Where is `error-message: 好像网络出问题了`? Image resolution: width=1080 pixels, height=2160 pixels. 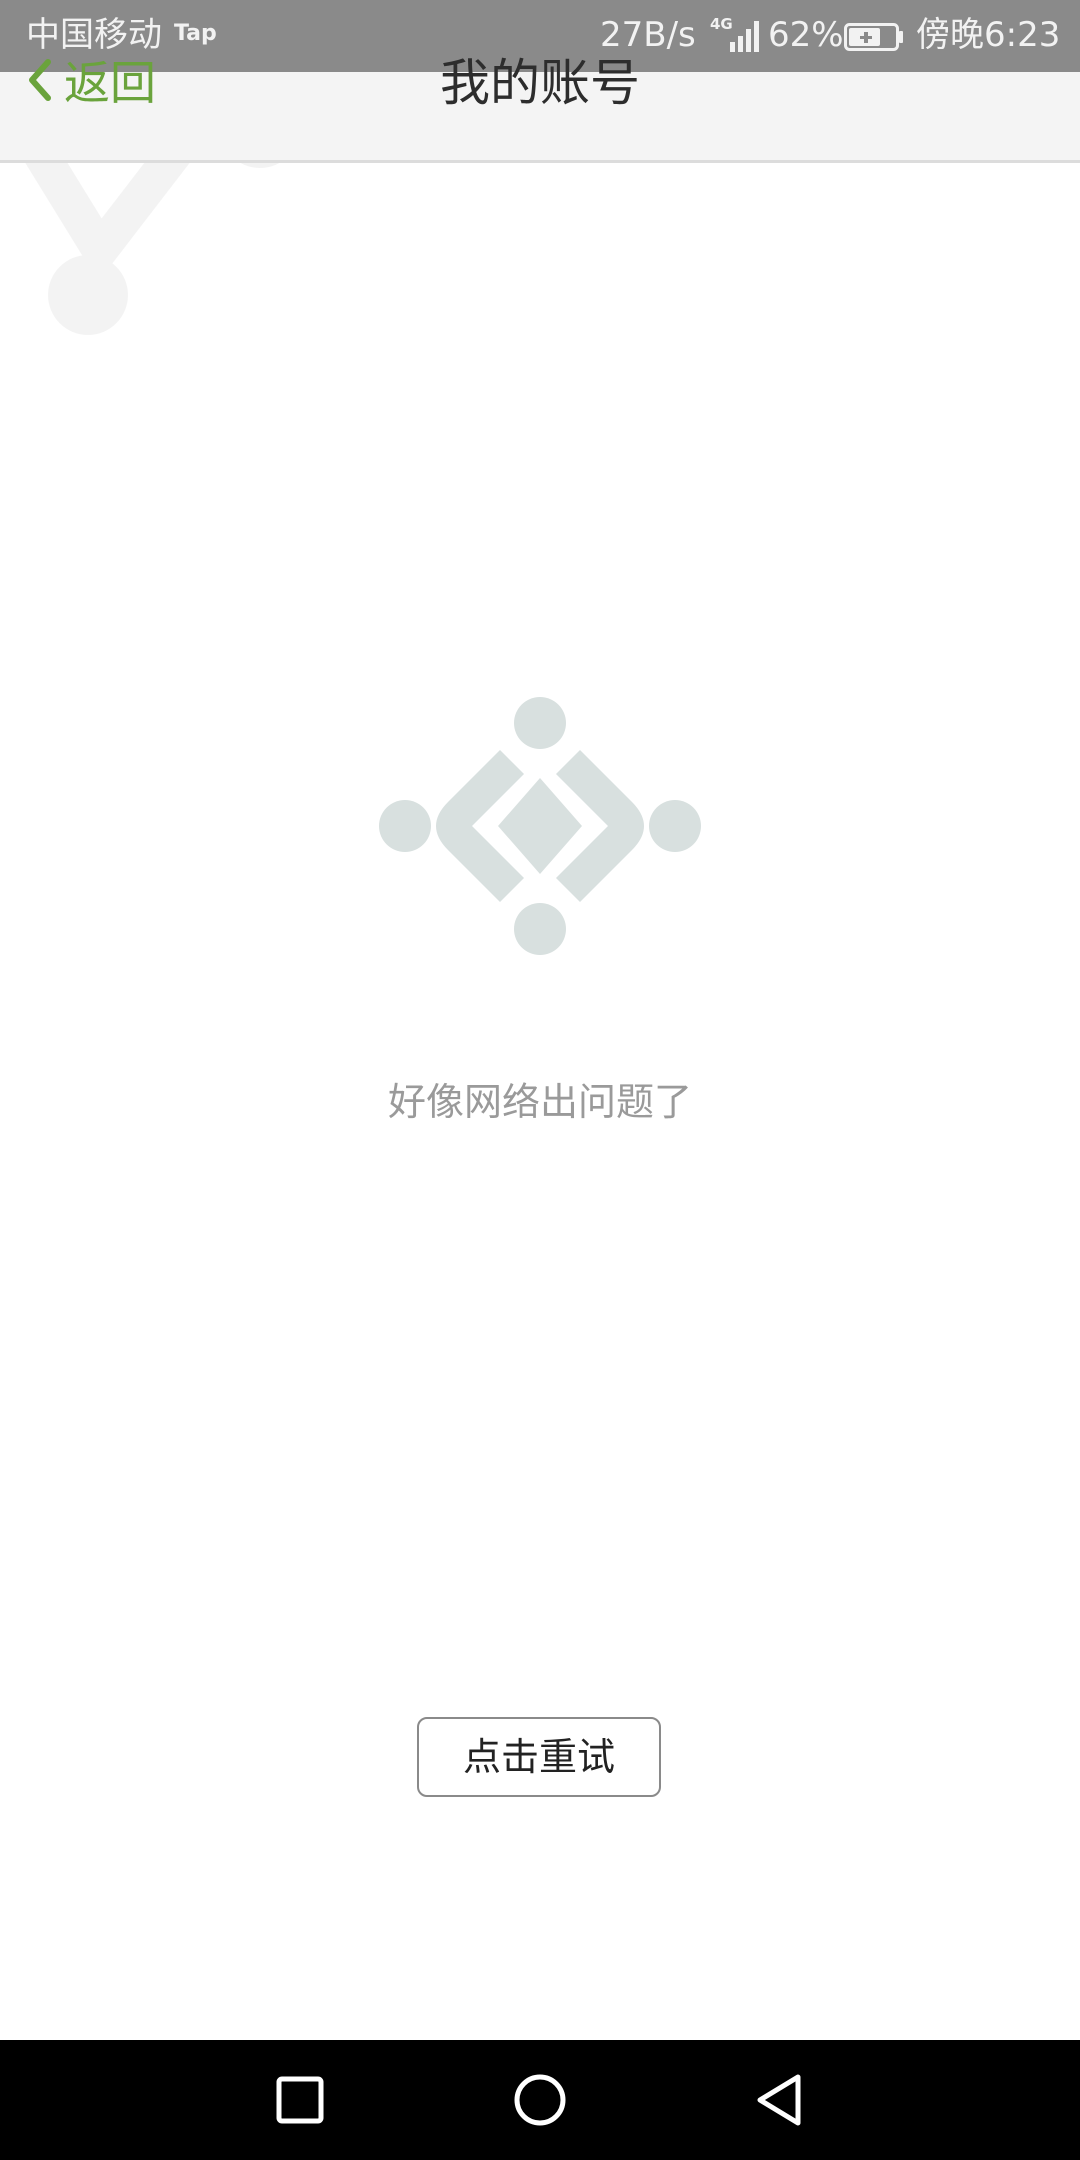 error-message: 好像网络出问题了 is located at coordinates (539, 1102).